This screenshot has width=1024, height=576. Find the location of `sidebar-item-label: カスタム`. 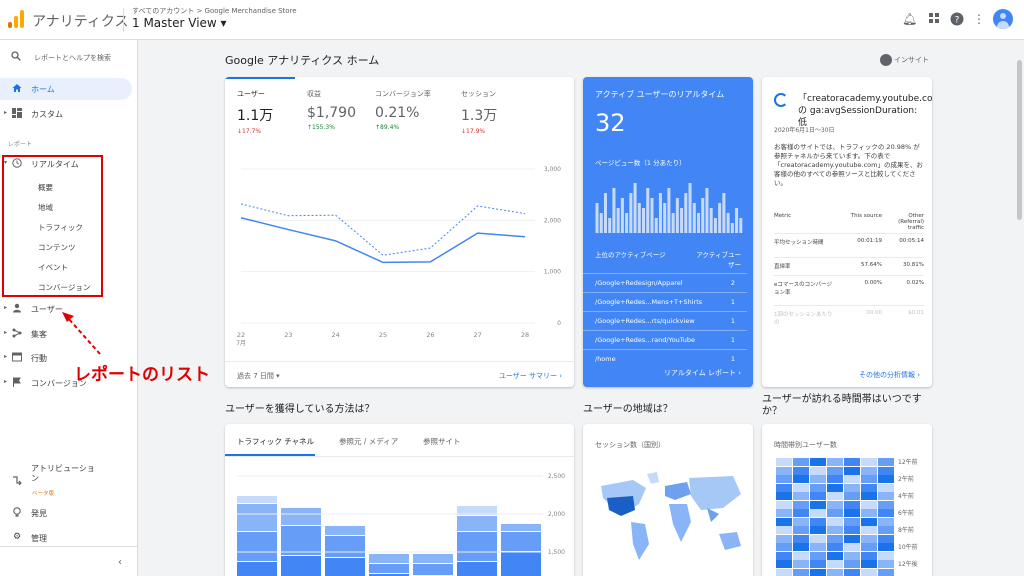

sidebar-item-label: カスタム is located at coordinates (47, 114).